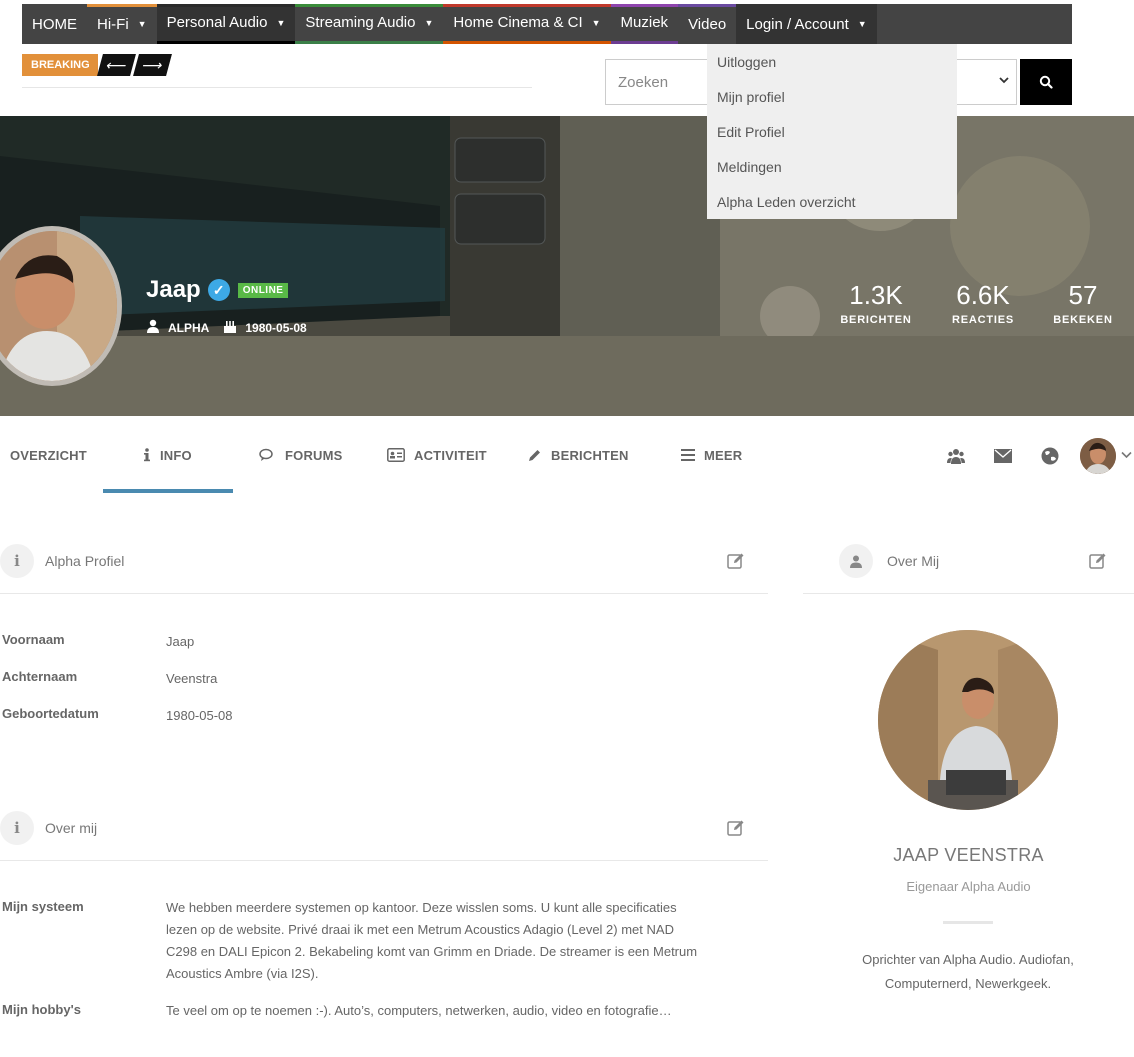 The height and width of the screenshot is (1057, 1134). I want to click on profile-birthdate: 1980-05-08, so click(265, 327).